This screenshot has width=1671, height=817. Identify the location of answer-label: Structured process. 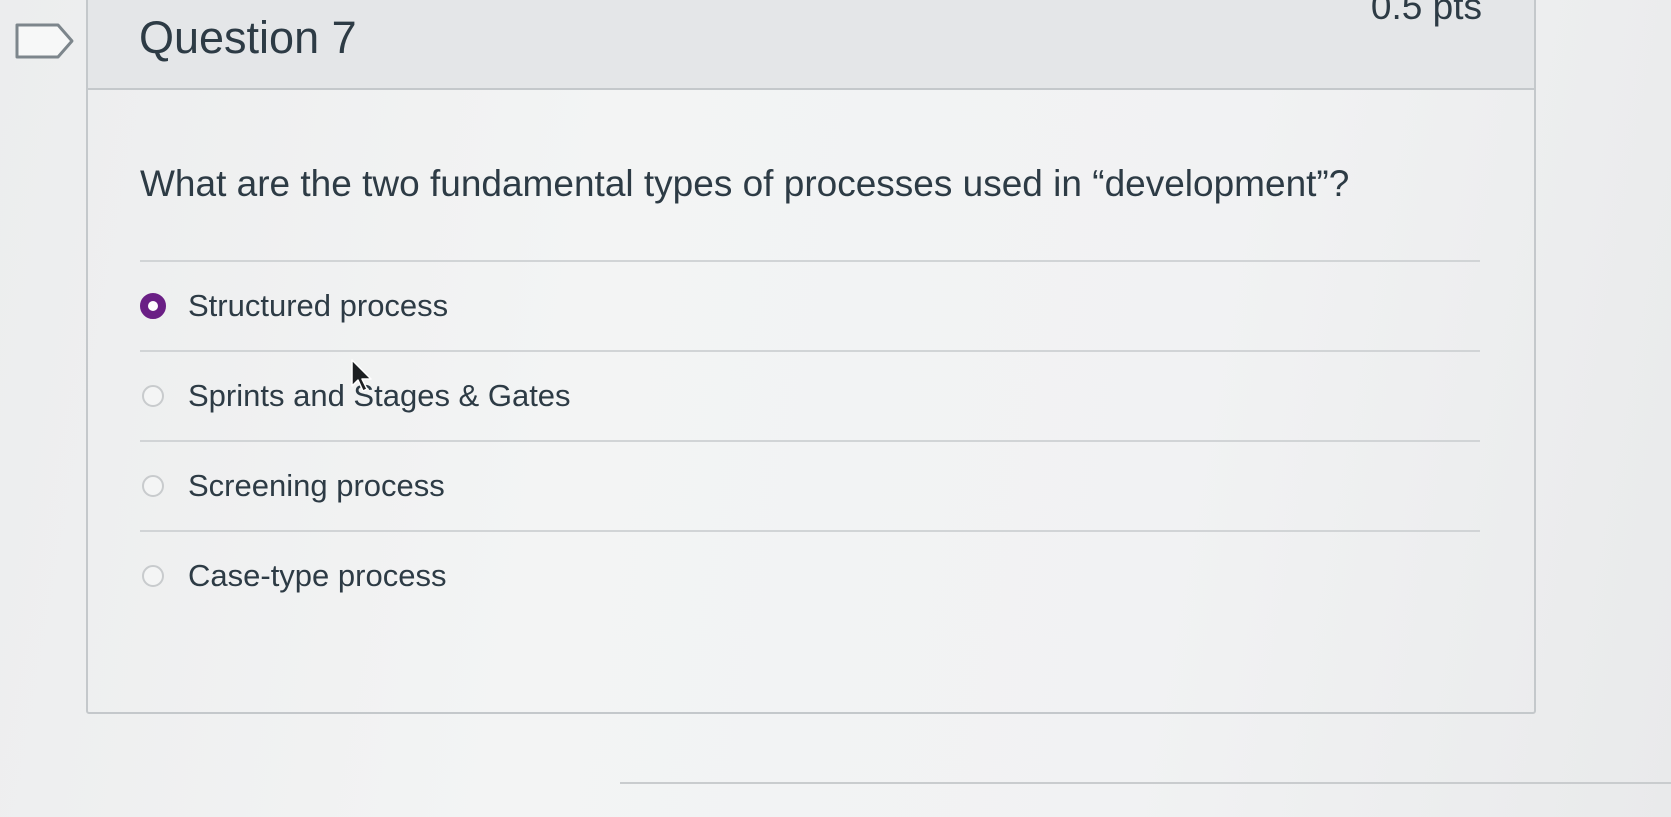
(318, 305).